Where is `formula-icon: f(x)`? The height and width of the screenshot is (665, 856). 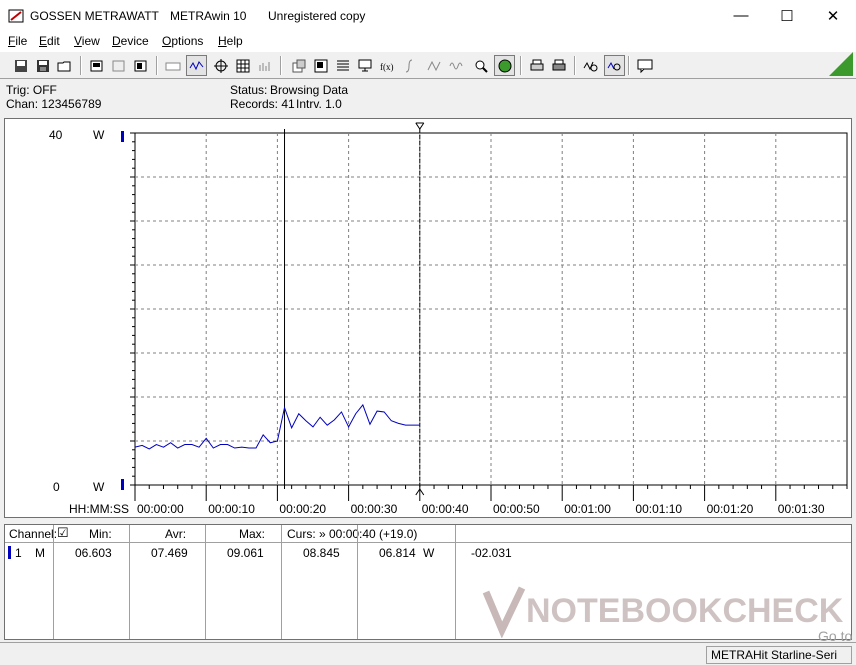
formula-icon: f(x) is located at coordinates (387, 67).